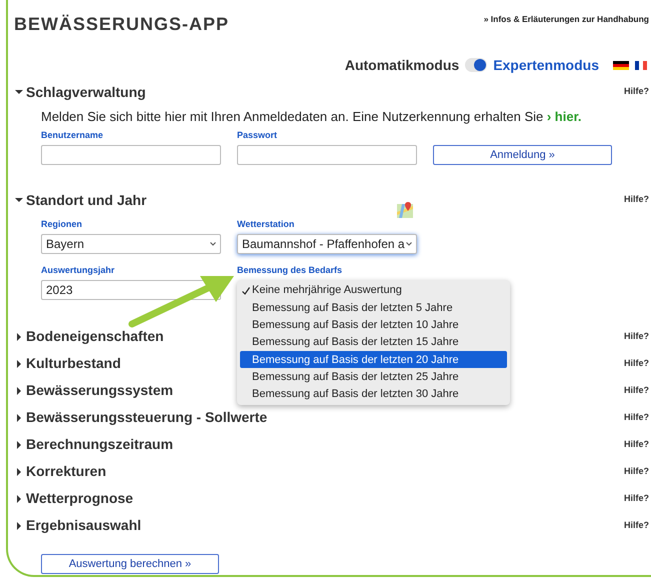 Image resolution: width=651 pixels, height=578 pixels. Describe the element at coordinates (373, 377) in the screenshot. I see `menu-item: Bemessung auf Basis der letzten 25 Jahre` at that location.